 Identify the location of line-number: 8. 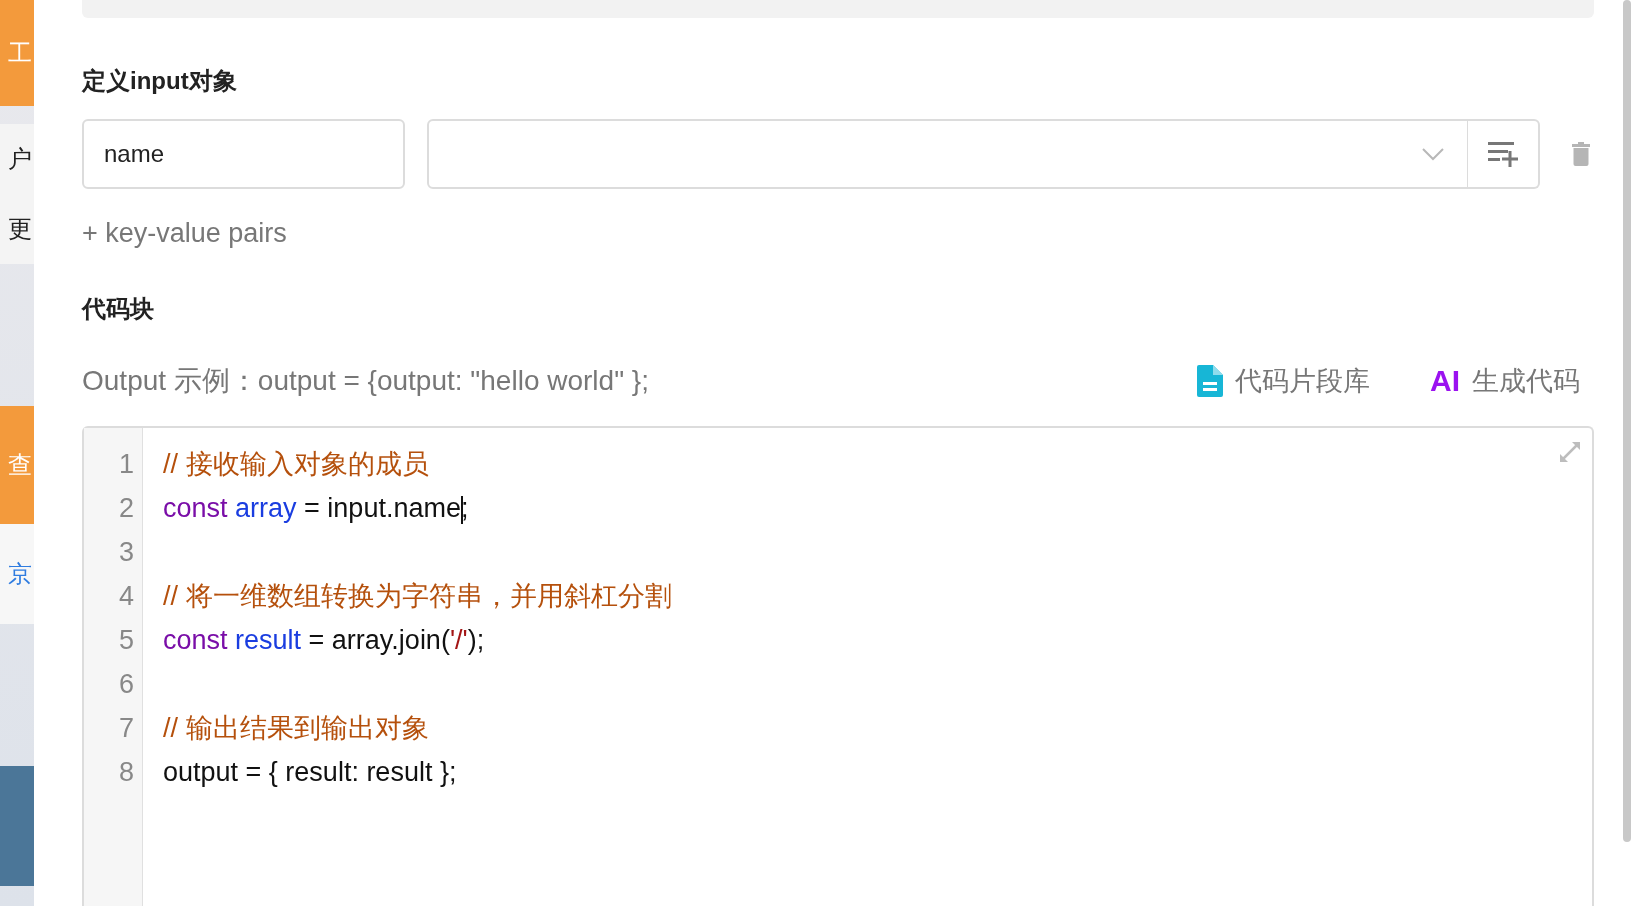
(126, 772).